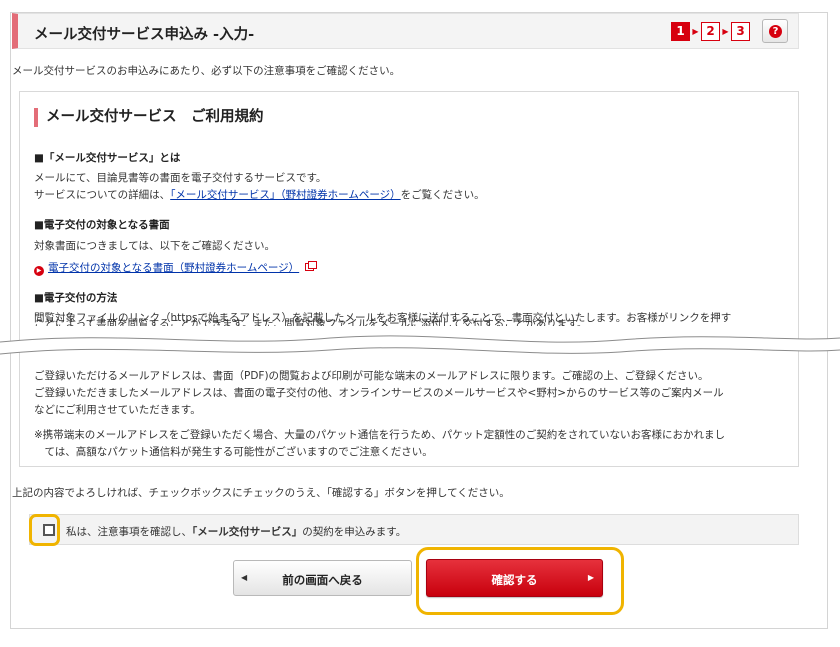 This screenshot has height=647, width=840. I want to click on confirm-button-label: 確認する, so click(514, 580).